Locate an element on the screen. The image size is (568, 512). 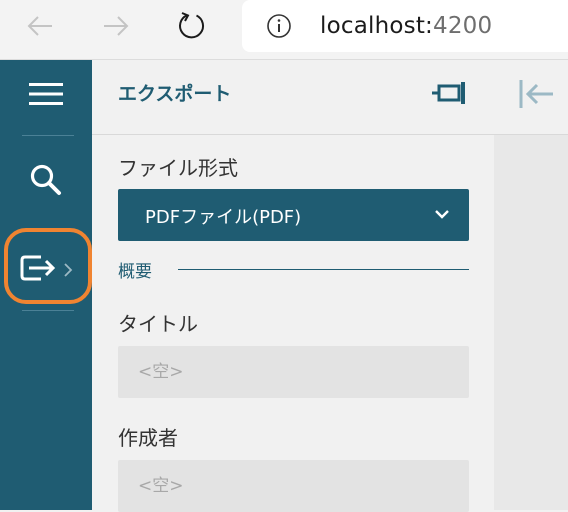
title-label: タイトル is located at coordinates (158, 324).